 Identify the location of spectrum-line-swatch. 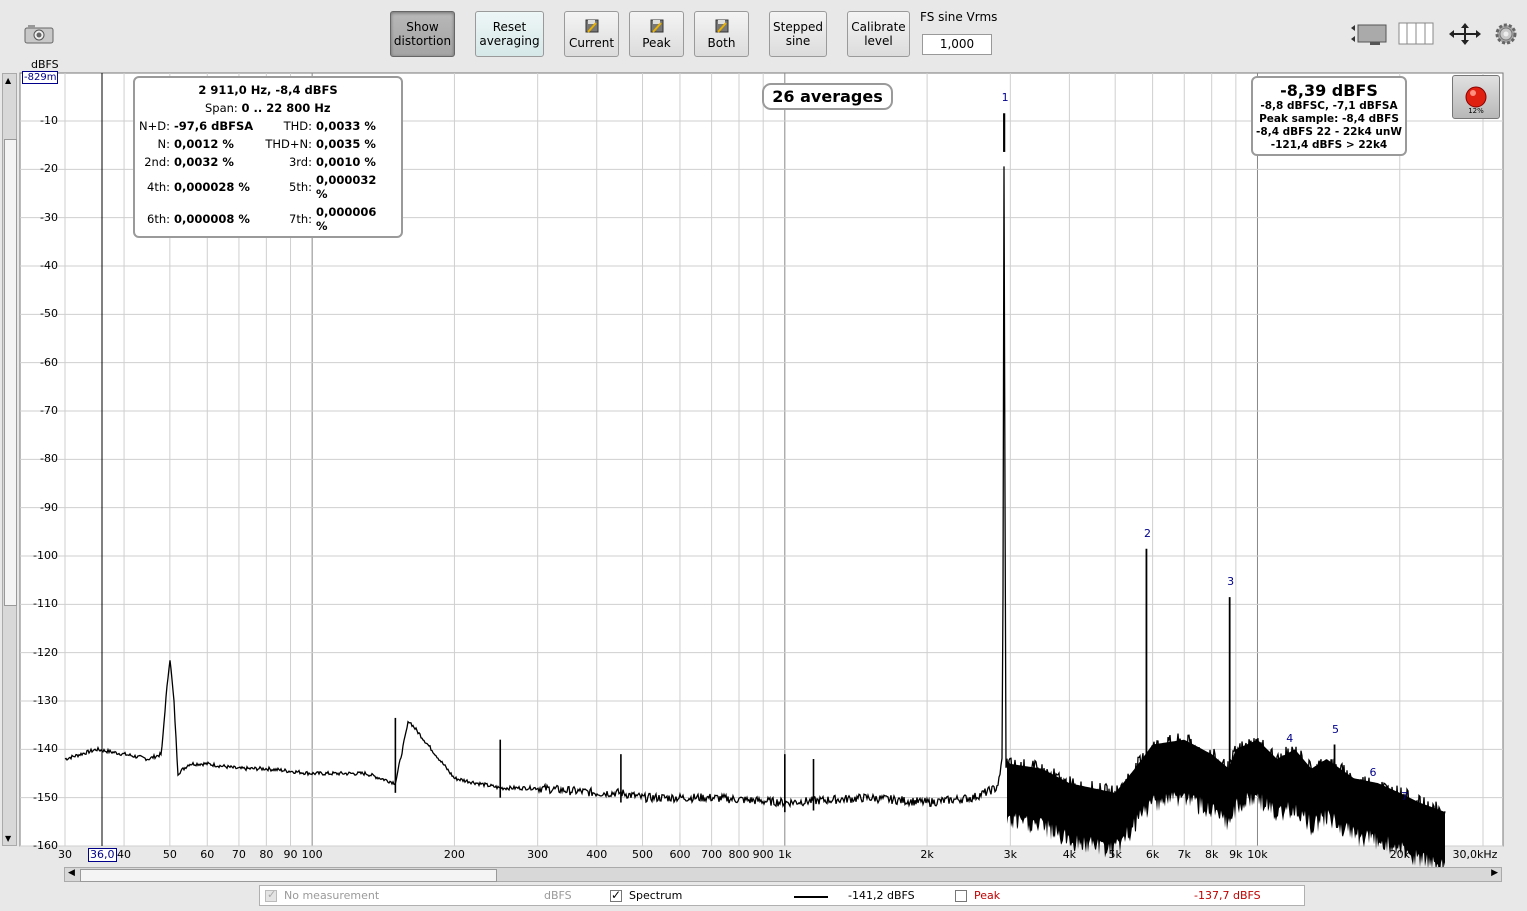
(811, 897).